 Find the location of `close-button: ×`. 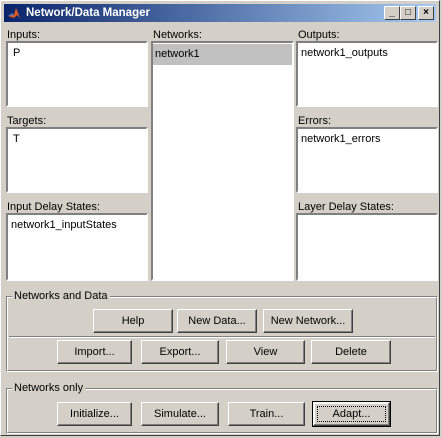

close-button: × is located at coordinates (426, 13).